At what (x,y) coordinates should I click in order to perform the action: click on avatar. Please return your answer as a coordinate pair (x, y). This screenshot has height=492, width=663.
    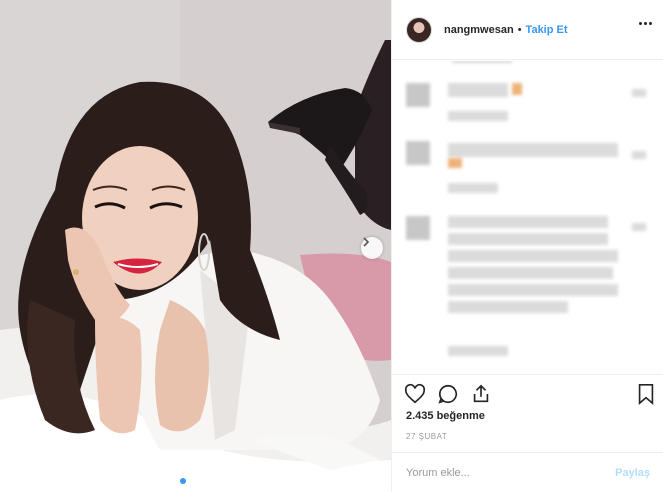
    Looking at the image, I should click on (419, 29).